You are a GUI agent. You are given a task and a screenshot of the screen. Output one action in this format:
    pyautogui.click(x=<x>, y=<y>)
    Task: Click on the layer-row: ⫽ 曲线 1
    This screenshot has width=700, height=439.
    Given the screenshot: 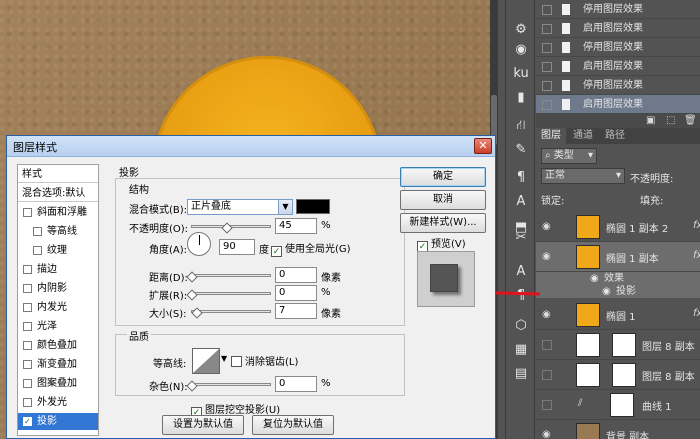 What is the action you would take?
    pyautogui.click(x=618, y=405)
    